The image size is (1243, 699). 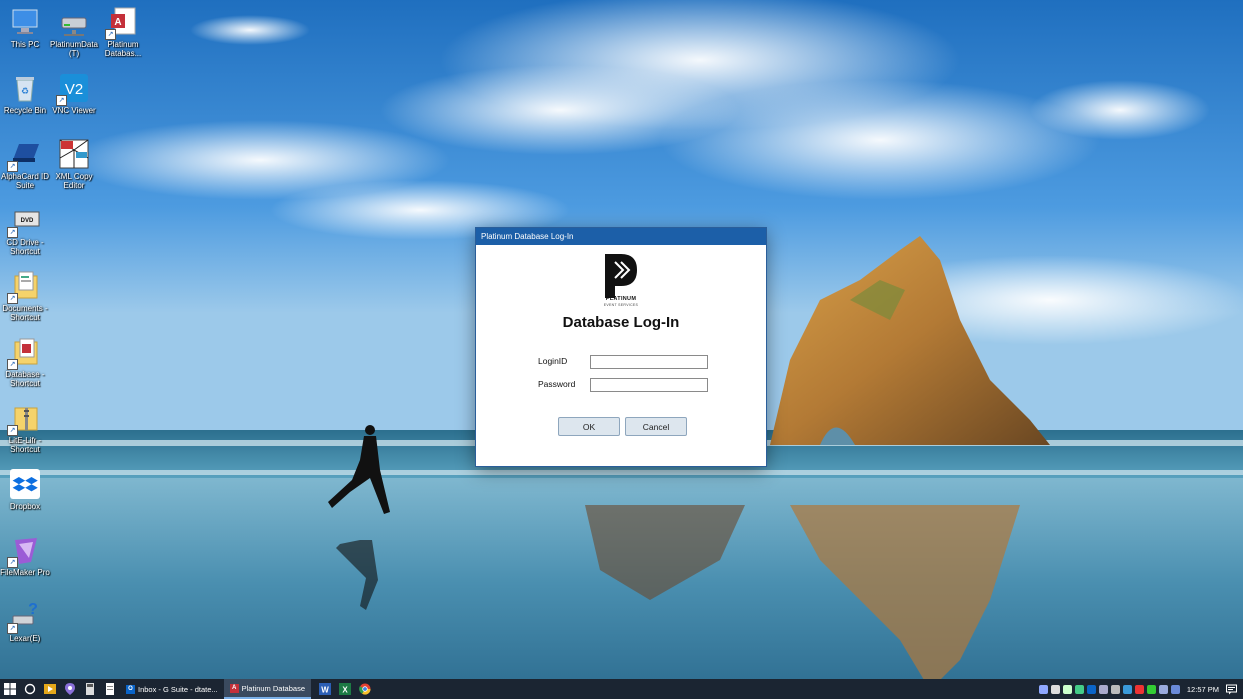 What do you see at coordinates (1103, 689) in the screenshot?
I see `tray-display-icon` at bounding box center [1103, 689].